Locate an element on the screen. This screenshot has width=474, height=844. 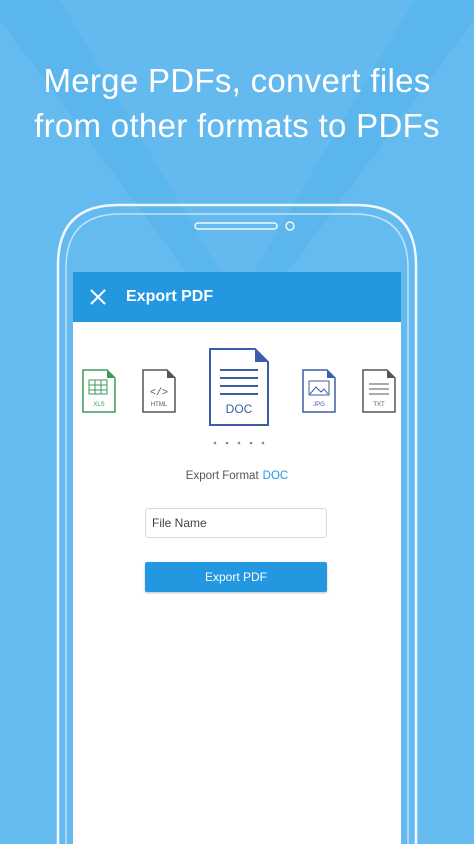
jpg-file-icon: JPG is located at coordinates (319, 391).